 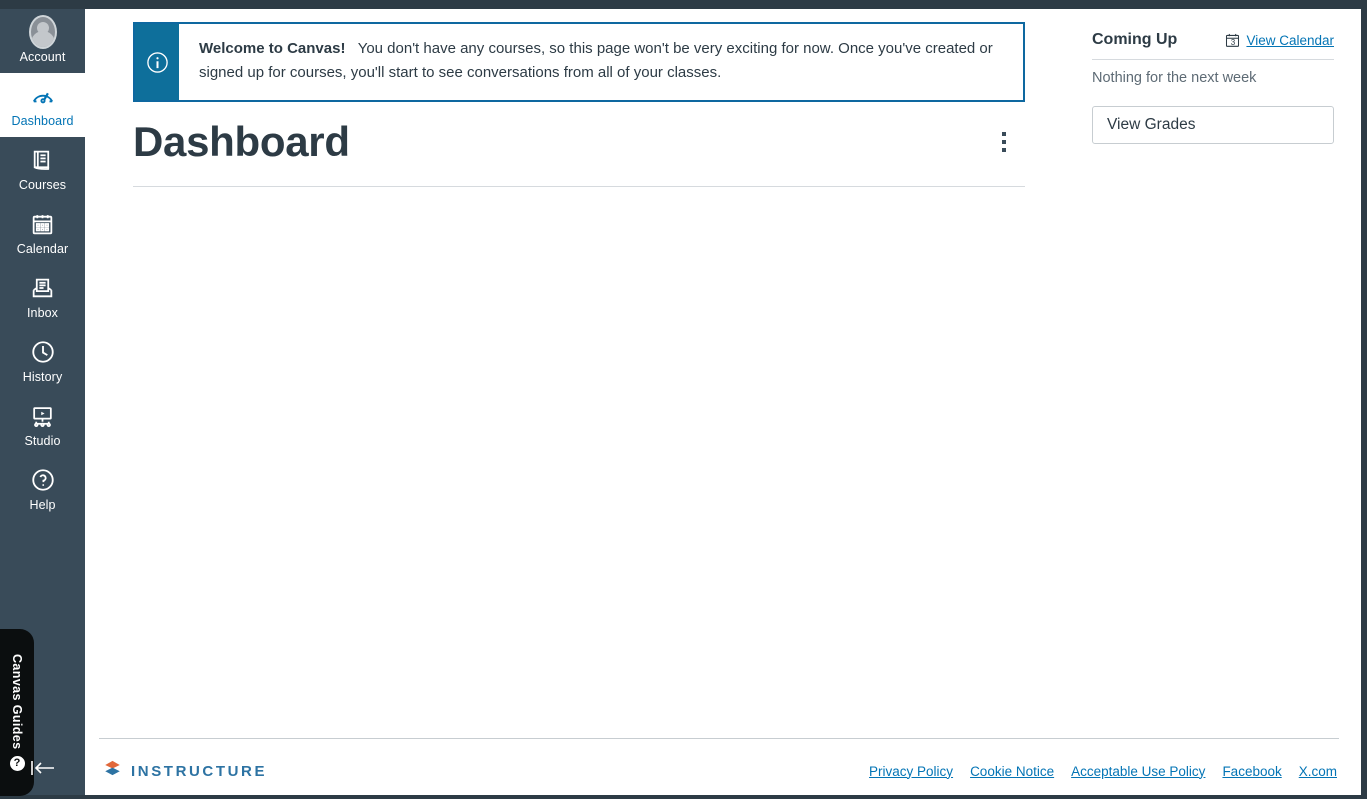 What do you see at coordinates (43, 96) in the screenshot?
I see `dashboard-gauge-icon` at bounding box center [43, 96].